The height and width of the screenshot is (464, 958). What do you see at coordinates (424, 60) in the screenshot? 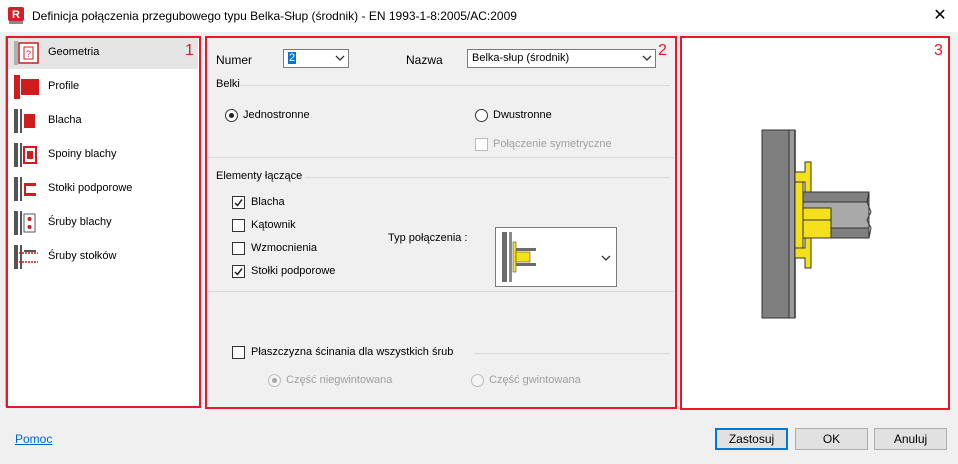
I see `nazwa-label: Nazwa` at bounding box center [424, 60].